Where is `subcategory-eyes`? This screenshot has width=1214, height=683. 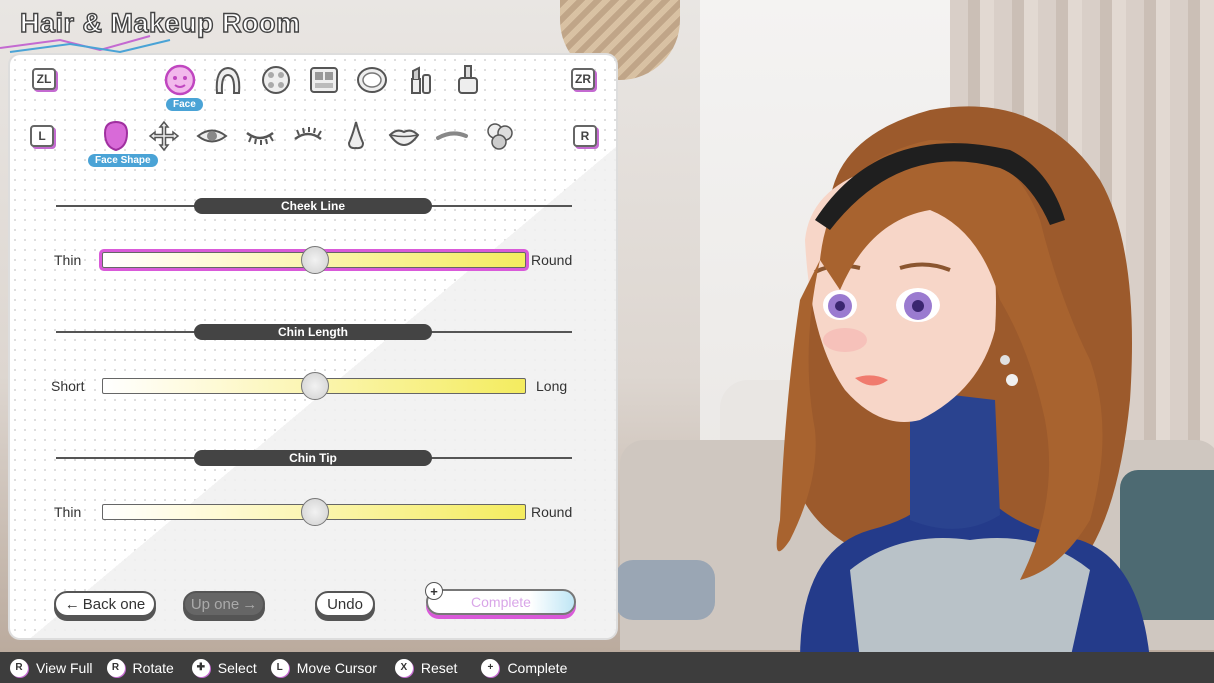 subcategory-eyes is located at coordinates (212, 136).